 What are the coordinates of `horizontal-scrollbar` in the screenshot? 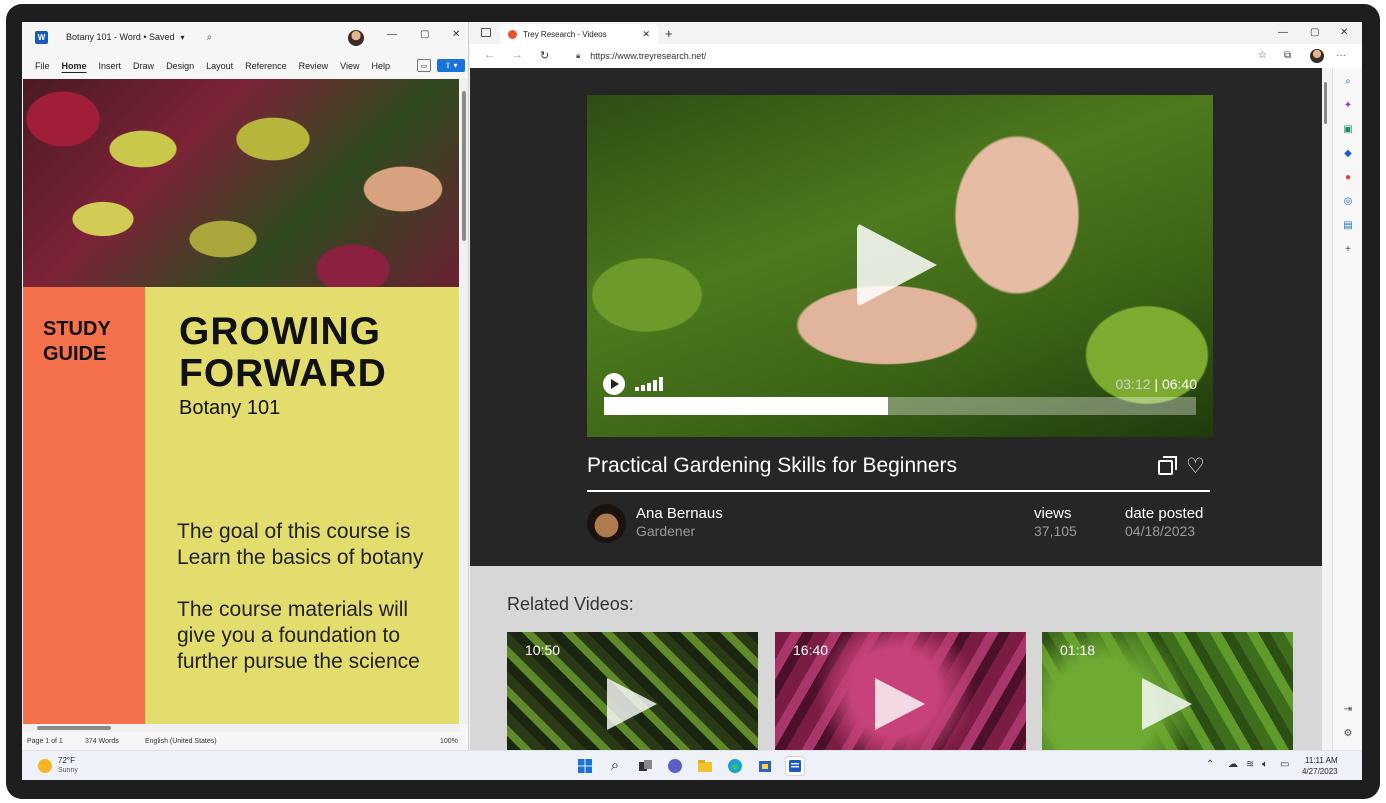 It's located at (241, 728).